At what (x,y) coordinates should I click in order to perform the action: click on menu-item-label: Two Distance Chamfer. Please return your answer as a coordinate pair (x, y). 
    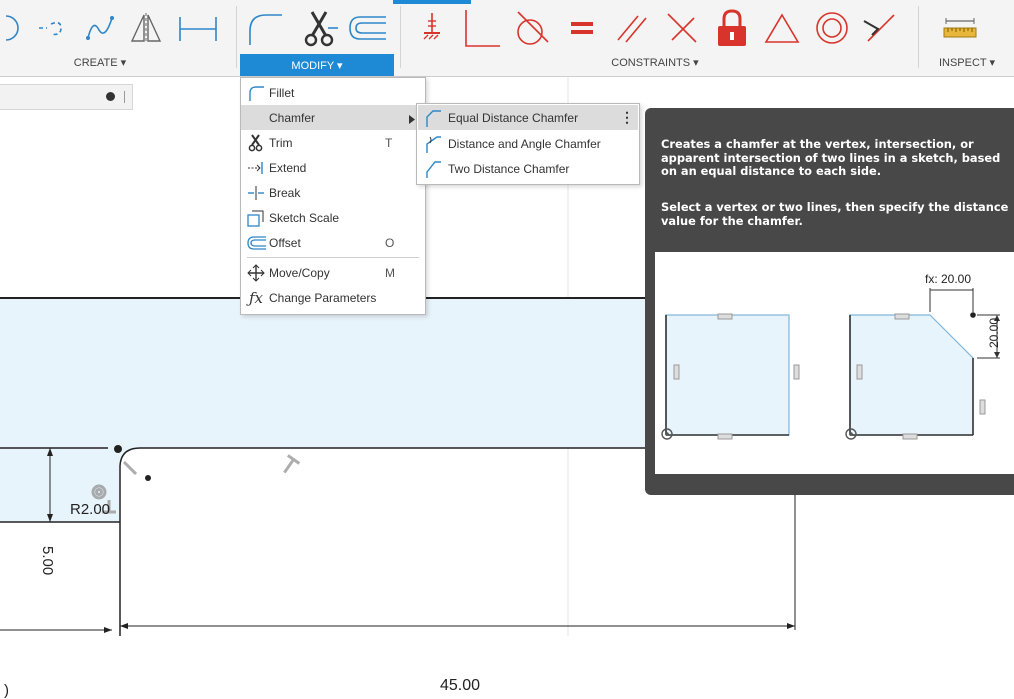
    Looking at the image, I should click on (509, 168).